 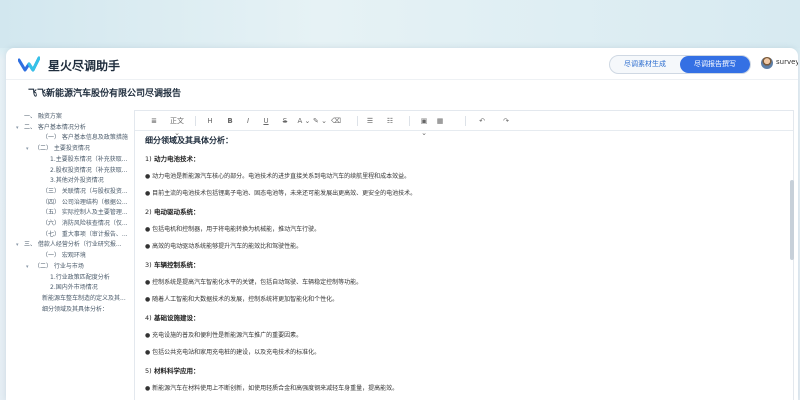 I want to click on logo-icon, so click(x=29, y=64).